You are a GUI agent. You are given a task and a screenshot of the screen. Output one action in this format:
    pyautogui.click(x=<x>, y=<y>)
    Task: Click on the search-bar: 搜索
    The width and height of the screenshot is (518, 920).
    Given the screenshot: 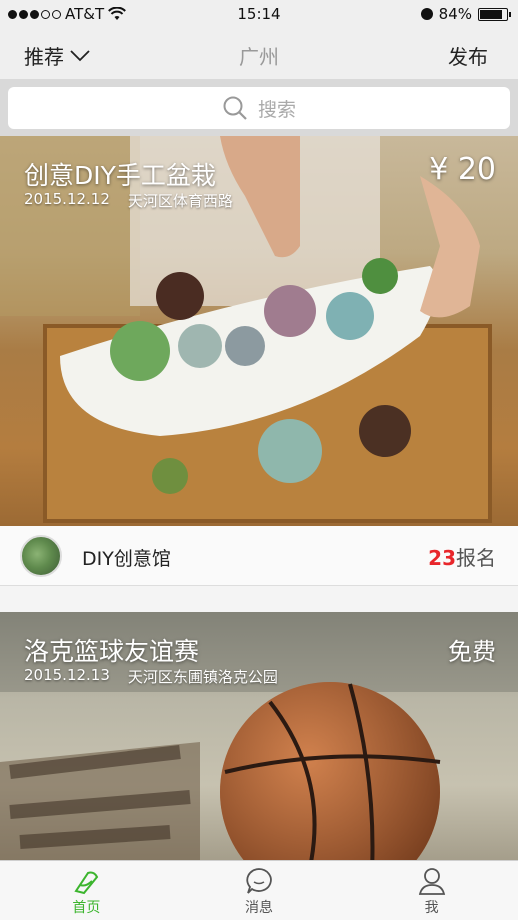 What is the action you would take?
    pyautogui.click(x=259, y=108)
    